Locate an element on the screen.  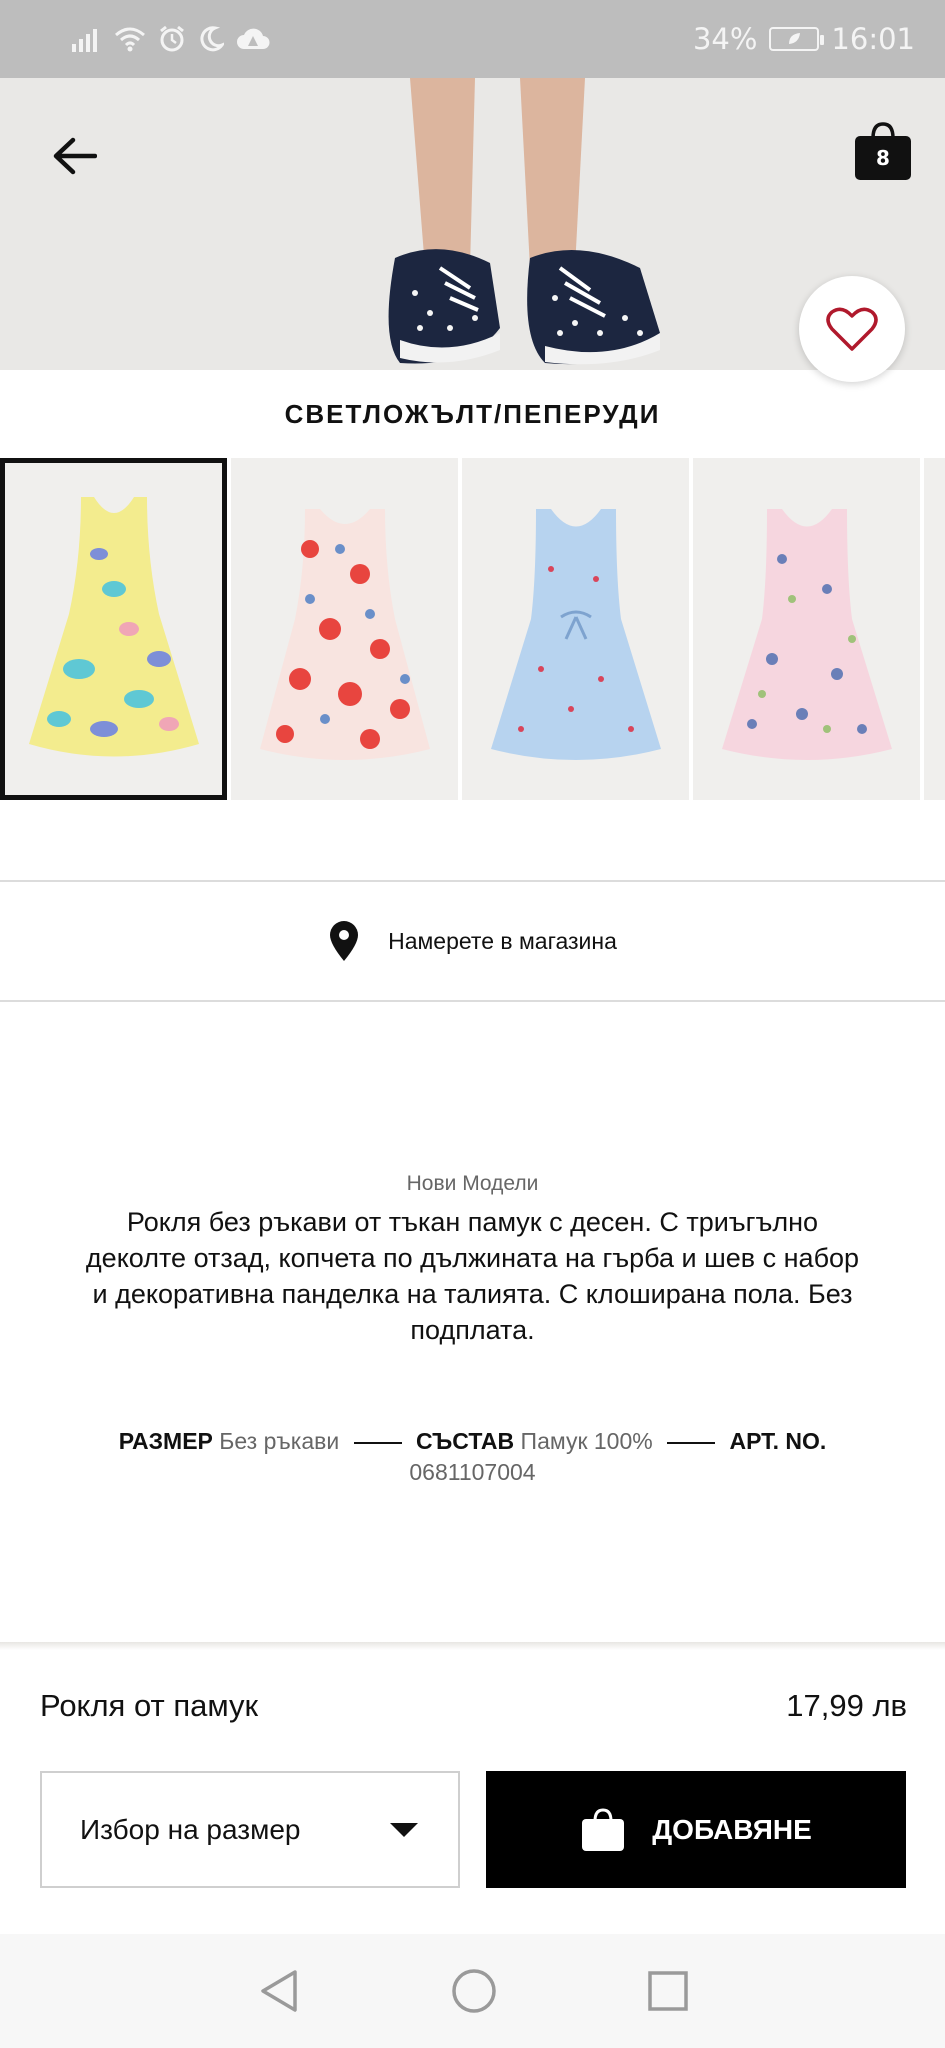
status-right: 34% 16:01 is located at coordinates (804, 39).